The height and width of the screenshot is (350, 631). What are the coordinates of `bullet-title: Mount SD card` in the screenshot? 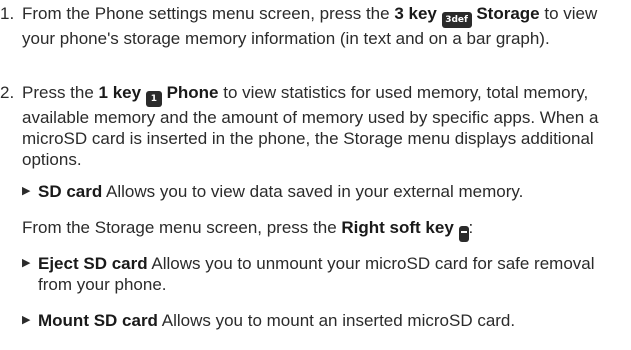 It's located at (98, 320).